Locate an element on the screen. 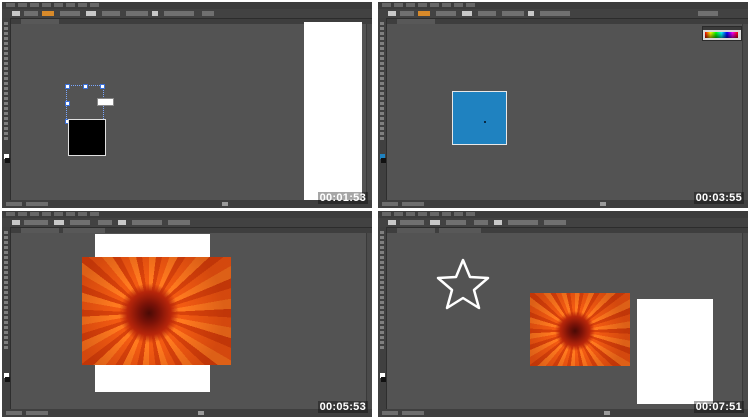 The width and height of the screenshot is (750, 419). star-shape is located at coordinates (463, 284).